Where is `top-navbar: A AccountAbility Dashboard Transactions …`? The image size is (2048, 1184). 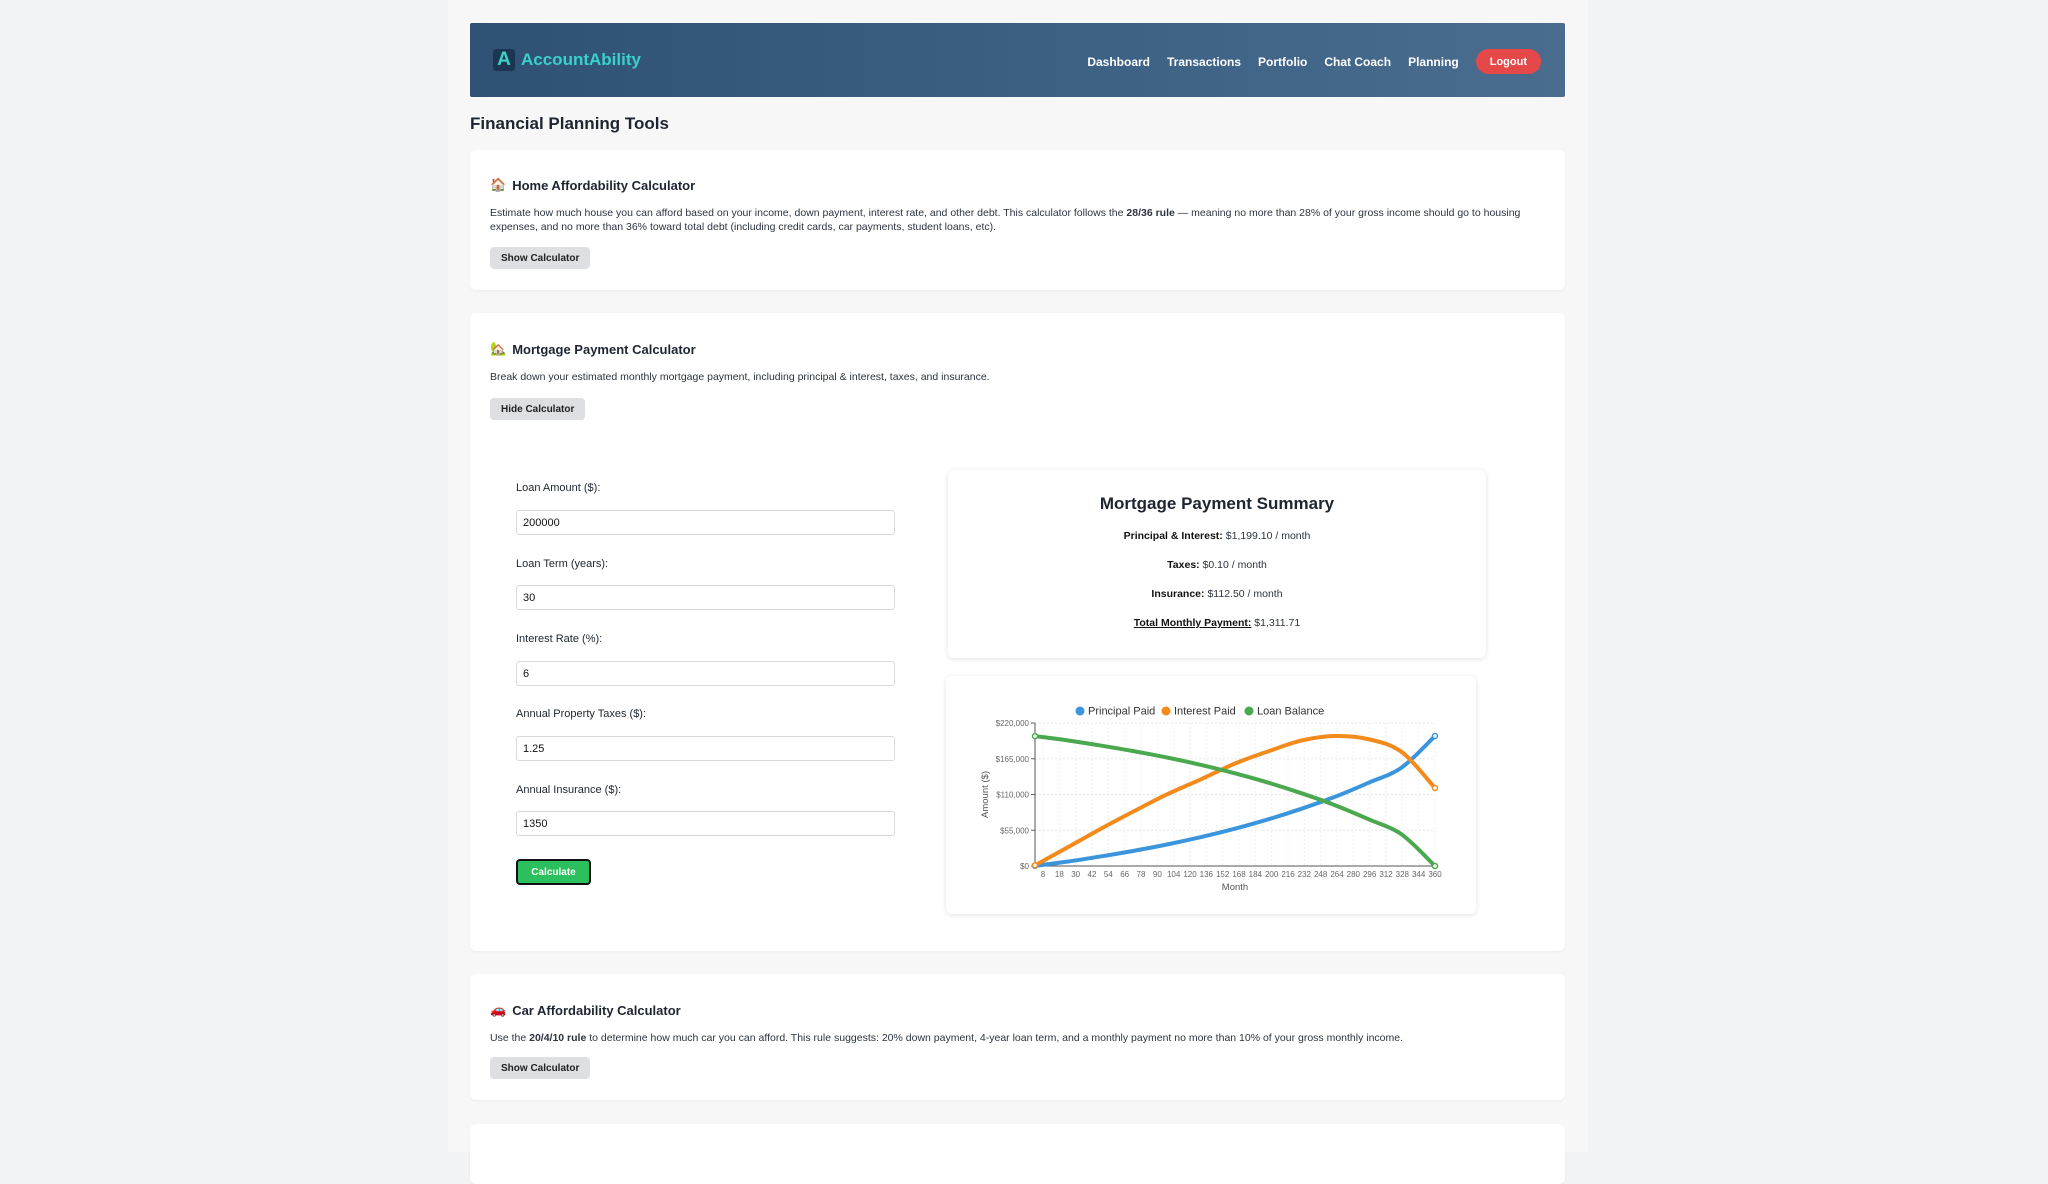 top-navbar: A AccountAbility Dashboard Transactions … is located at coordinates (1017, 60).